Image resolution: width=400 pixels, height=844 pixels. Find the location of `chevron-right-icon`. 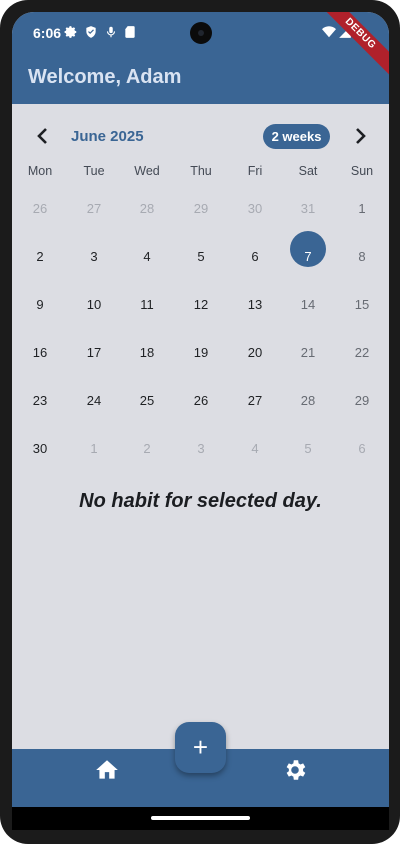

chevron-right-icon is located at coordinates (360, 136).